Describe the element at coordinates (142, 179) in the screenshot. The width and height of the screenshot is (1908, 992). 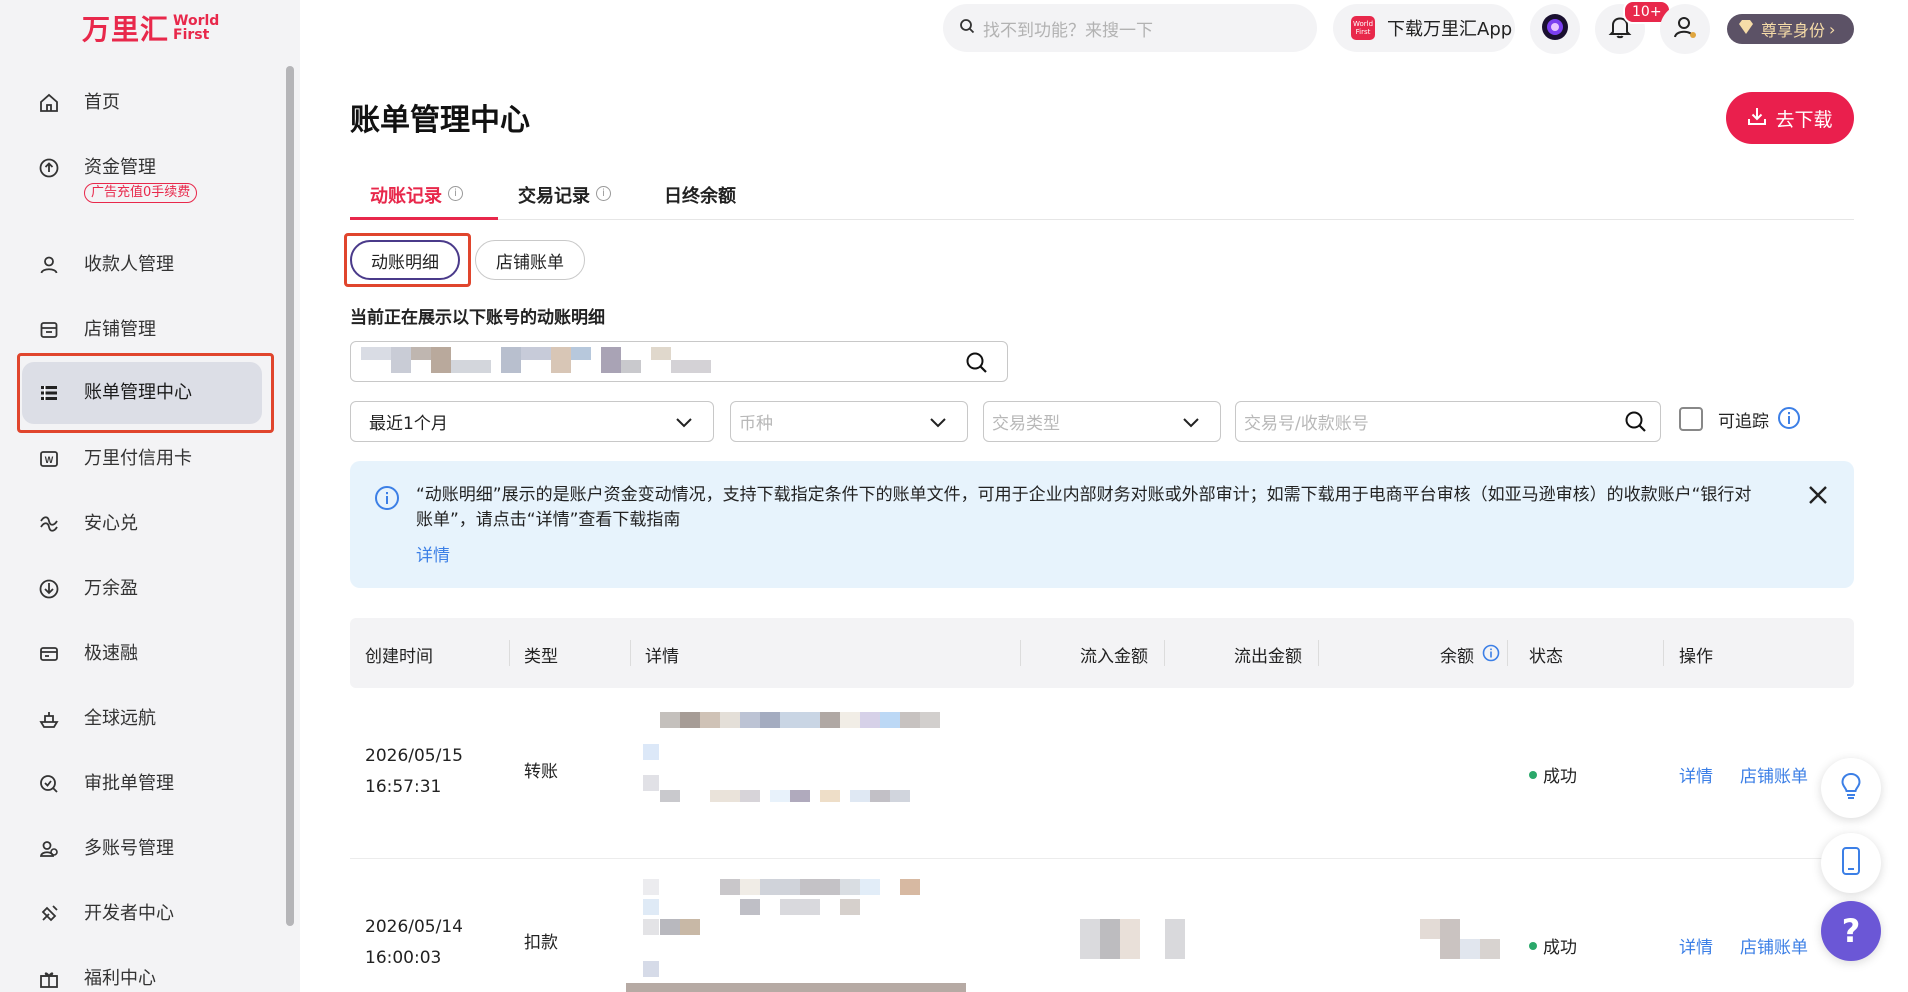
I see `sidebar-item-funds: 资金管理 广告充值0手续费` at that location.